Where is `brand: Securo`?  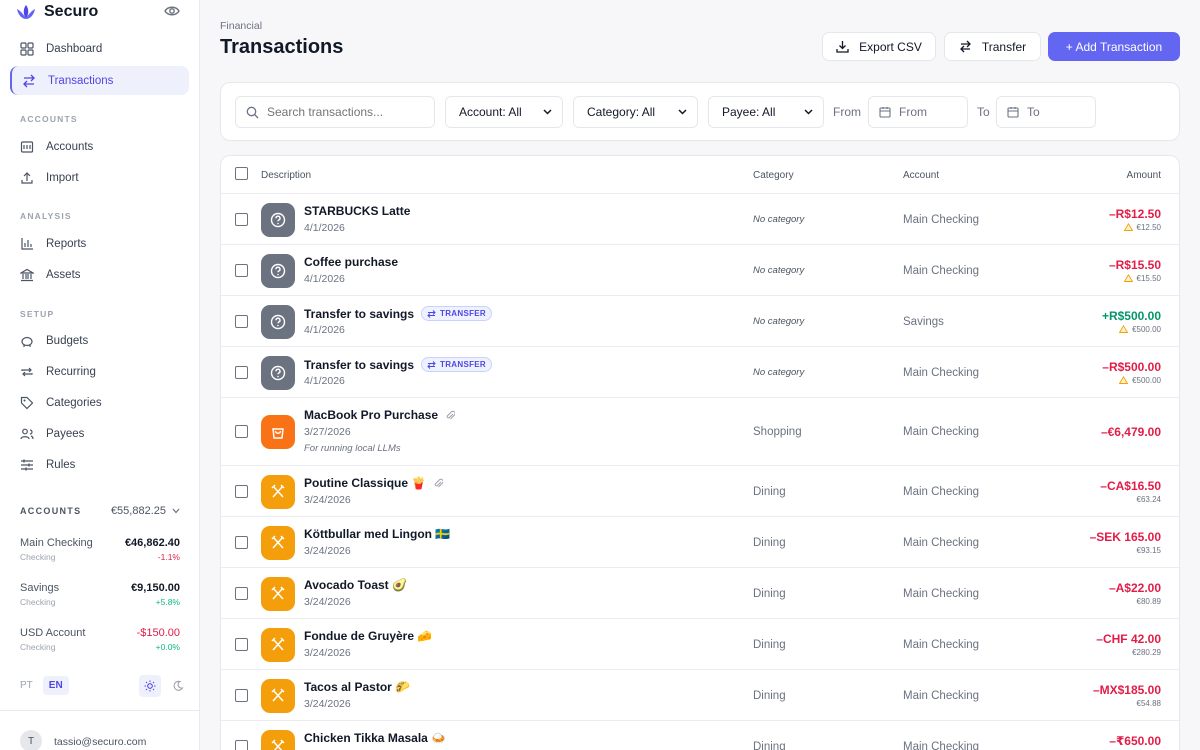
brand: Securo is located at coordinates (57, 12).